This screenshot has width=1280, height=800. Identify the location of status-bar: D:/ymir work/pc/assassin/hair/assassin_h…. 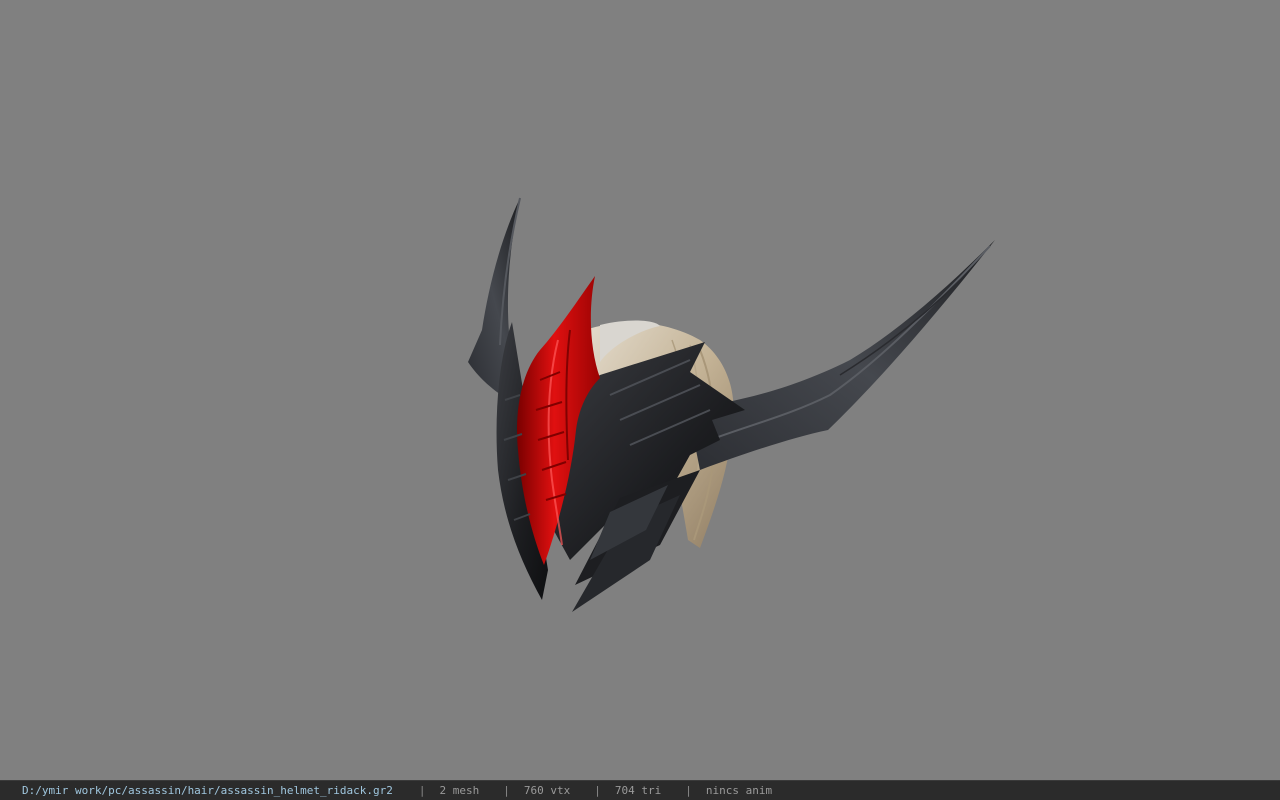
(640, 790).